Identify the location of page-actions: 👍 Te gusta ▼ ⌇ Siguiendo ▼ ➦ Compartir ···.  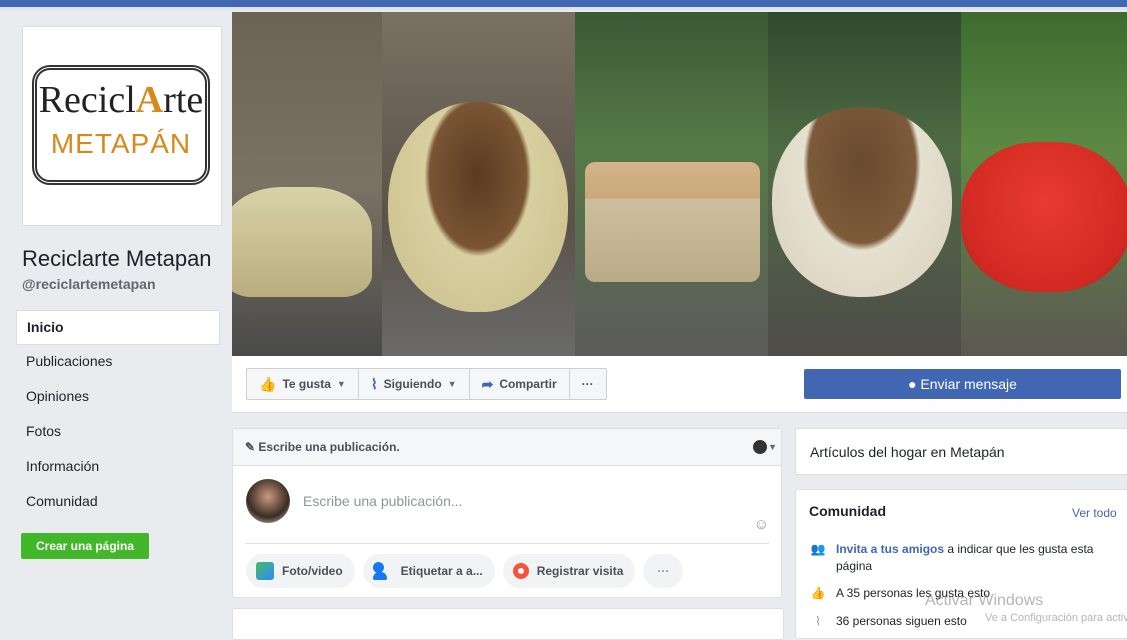
(426, 384).